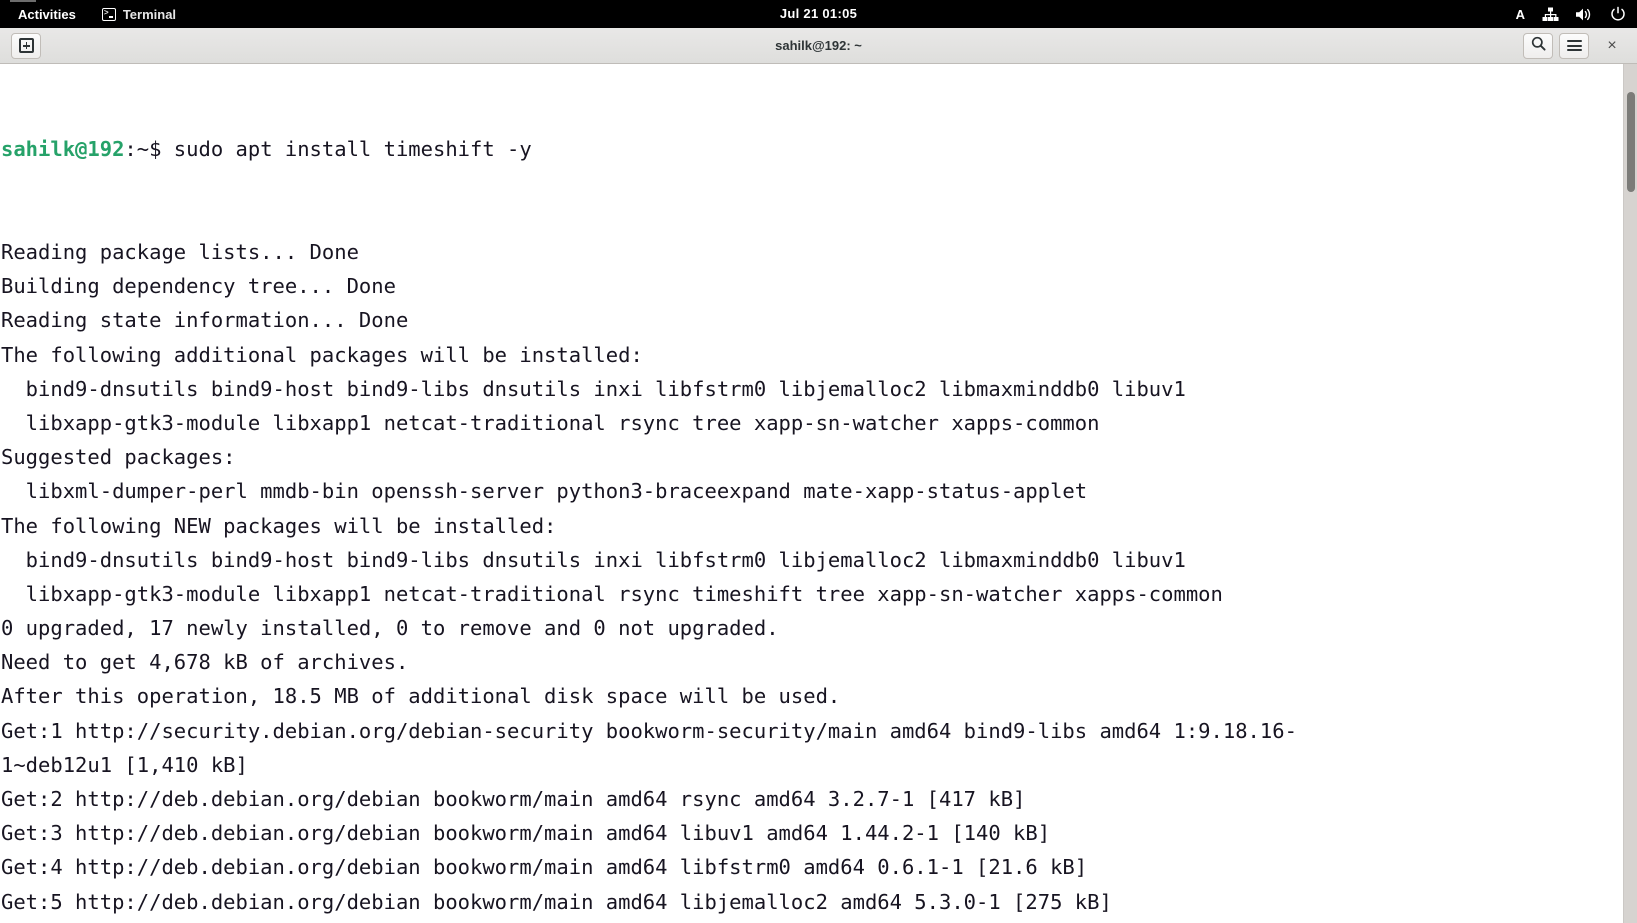 The width and height of the screenshot is (1637, 923). What do you see at coordinates (1550, 14) in the screenshot?
I see `wired-network-icon` at bounding box center [1550, 14].